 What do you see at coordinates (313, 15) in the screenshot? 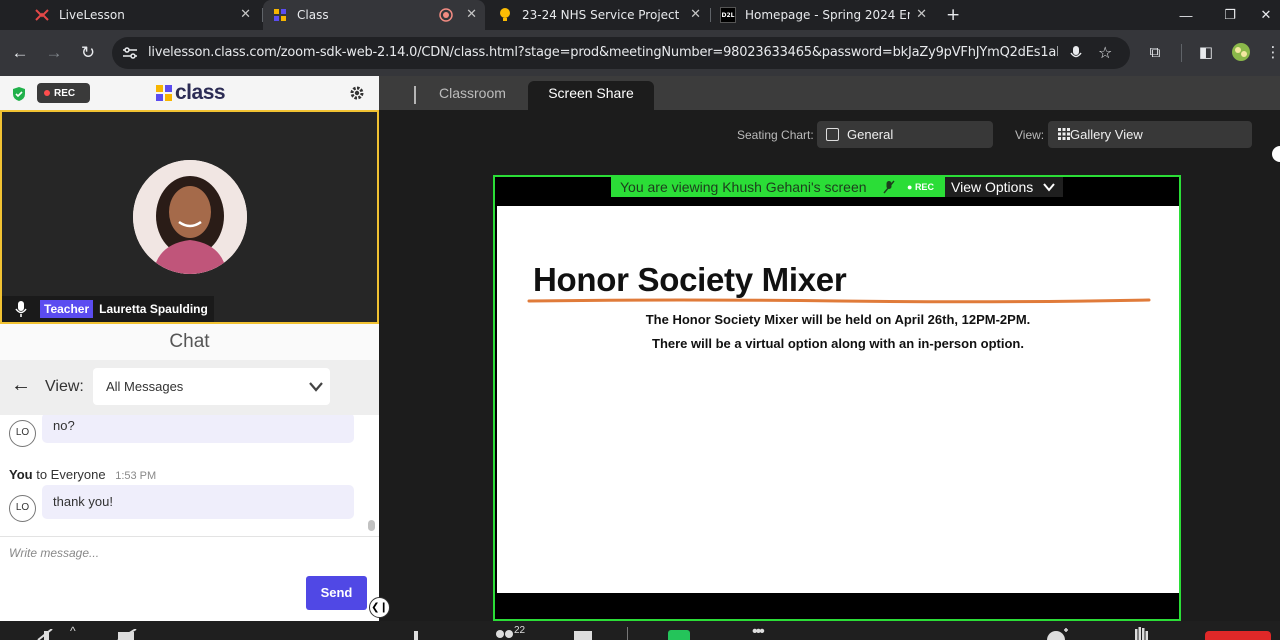
I see `tab-title: Class` at bounding box center [313, 15].